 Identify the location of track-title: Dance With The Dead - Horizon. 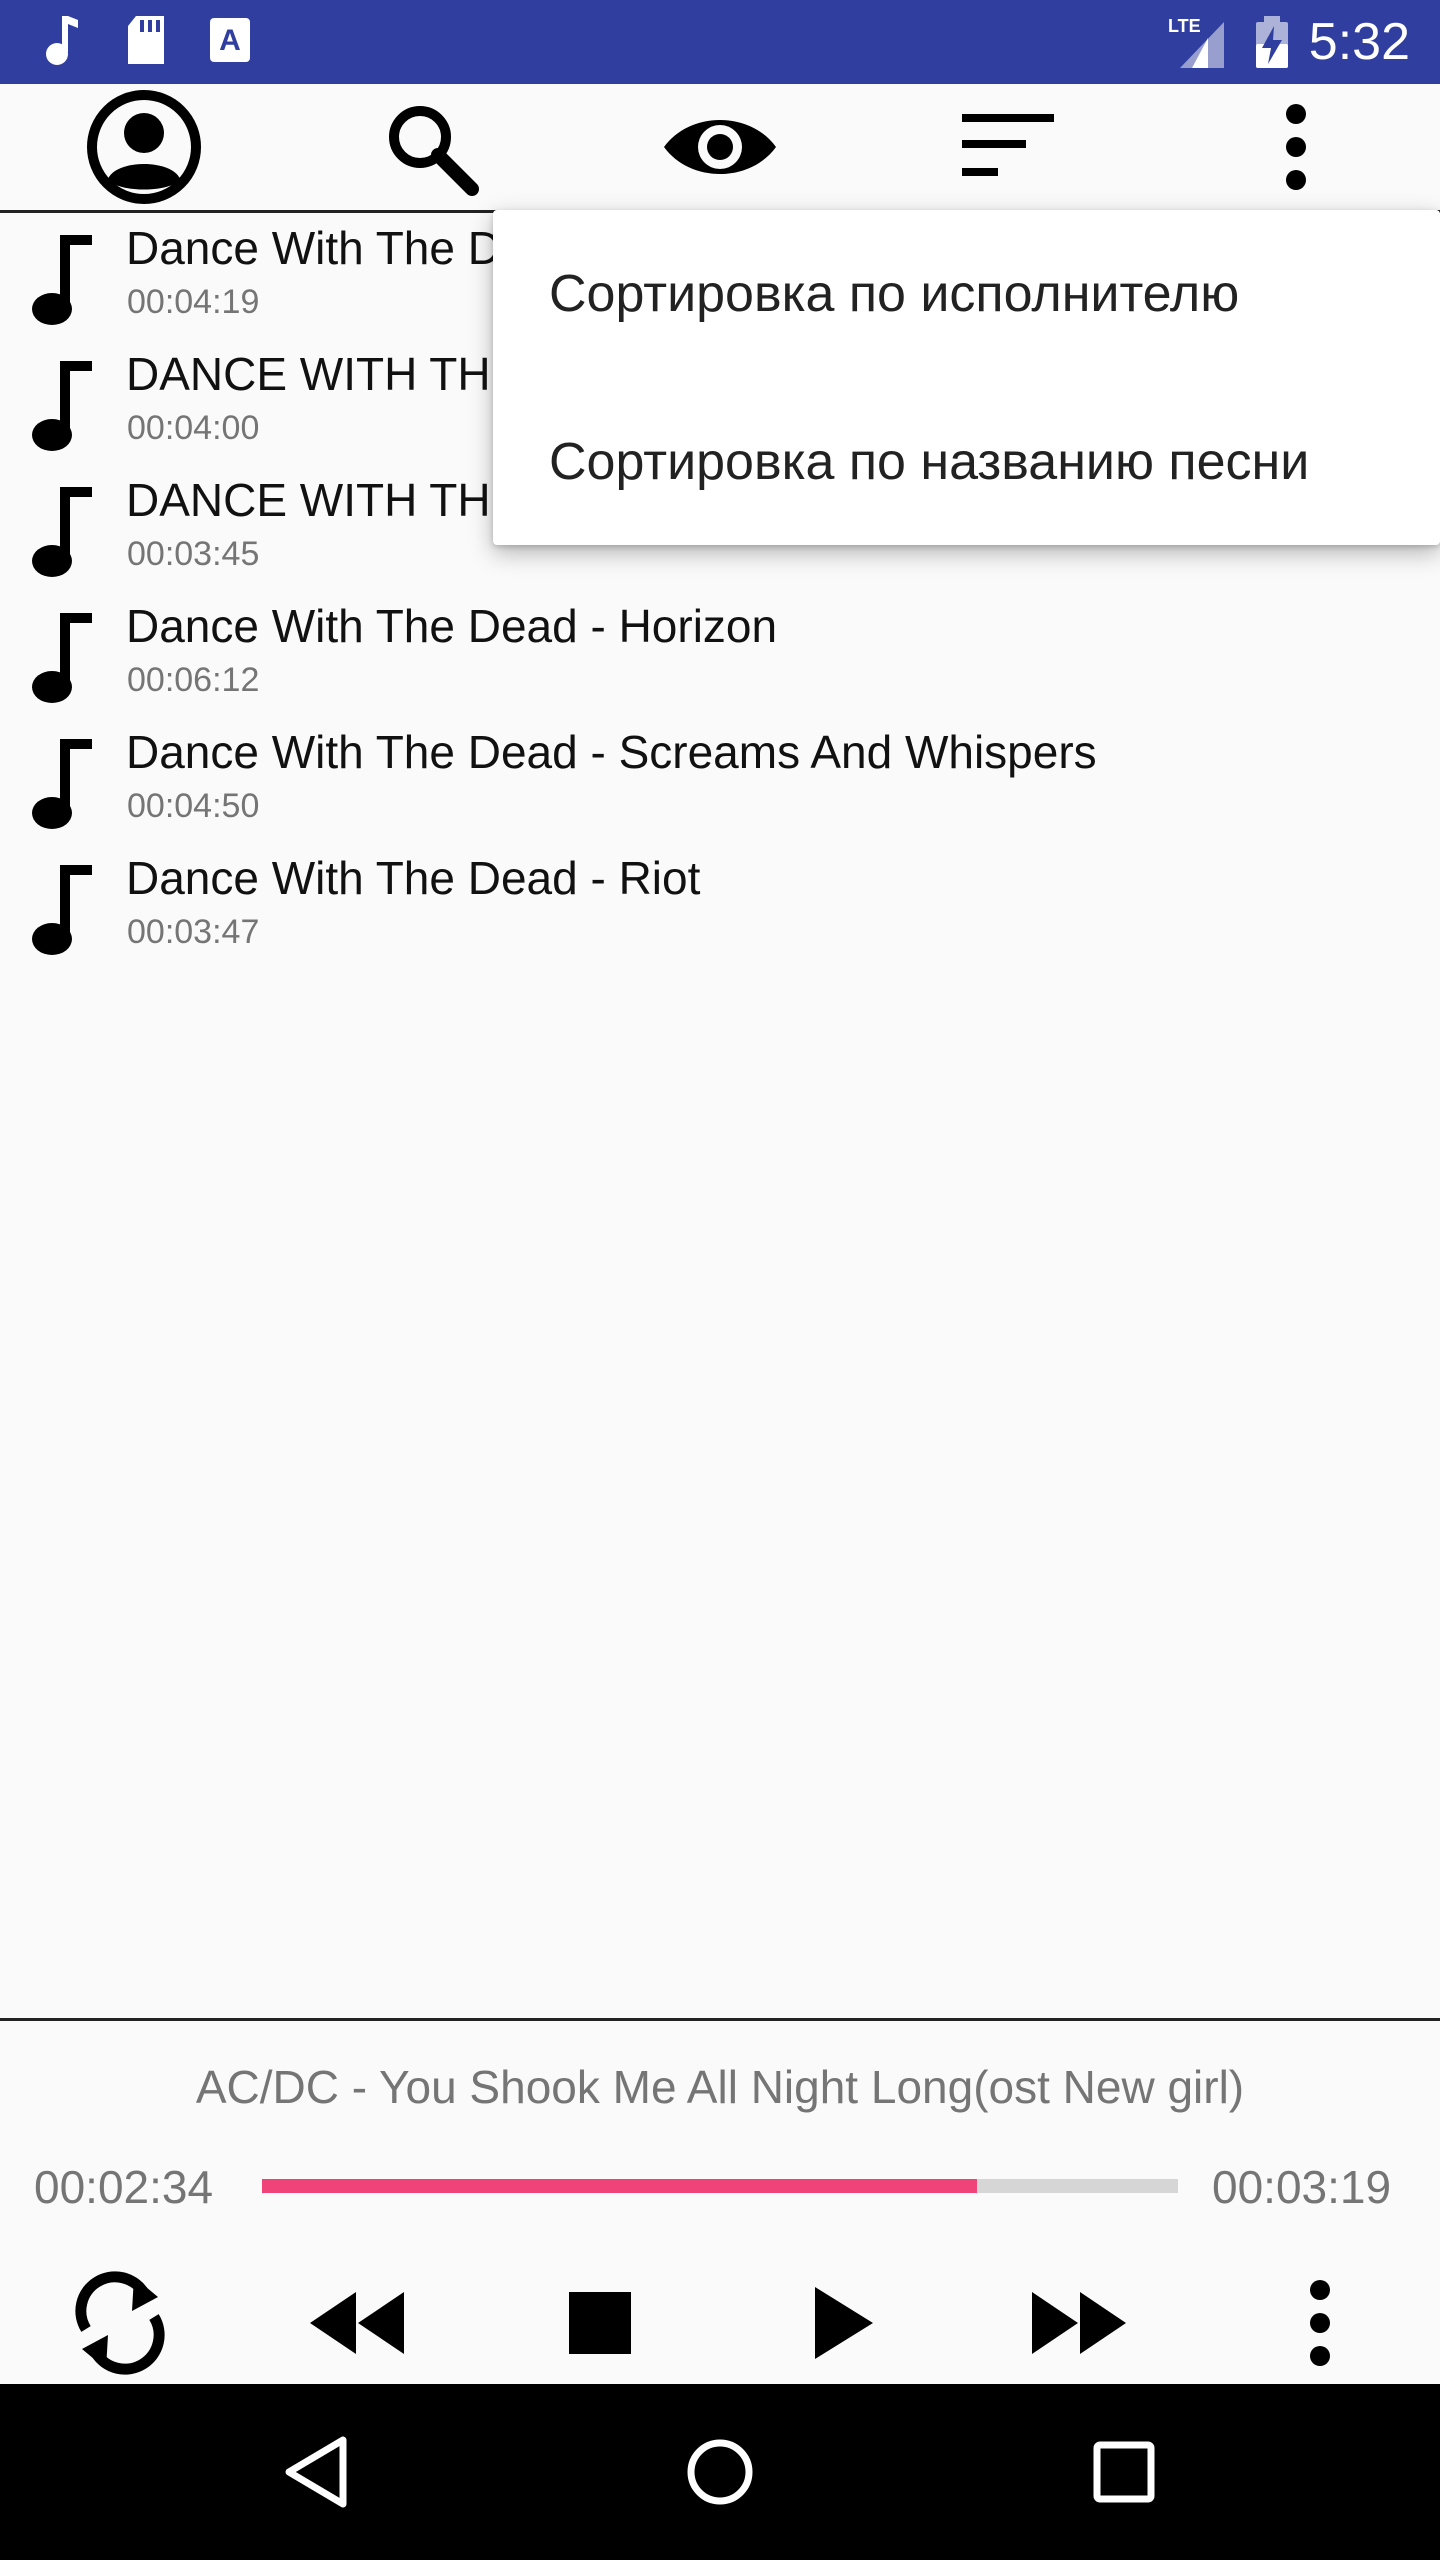
(452, 626).